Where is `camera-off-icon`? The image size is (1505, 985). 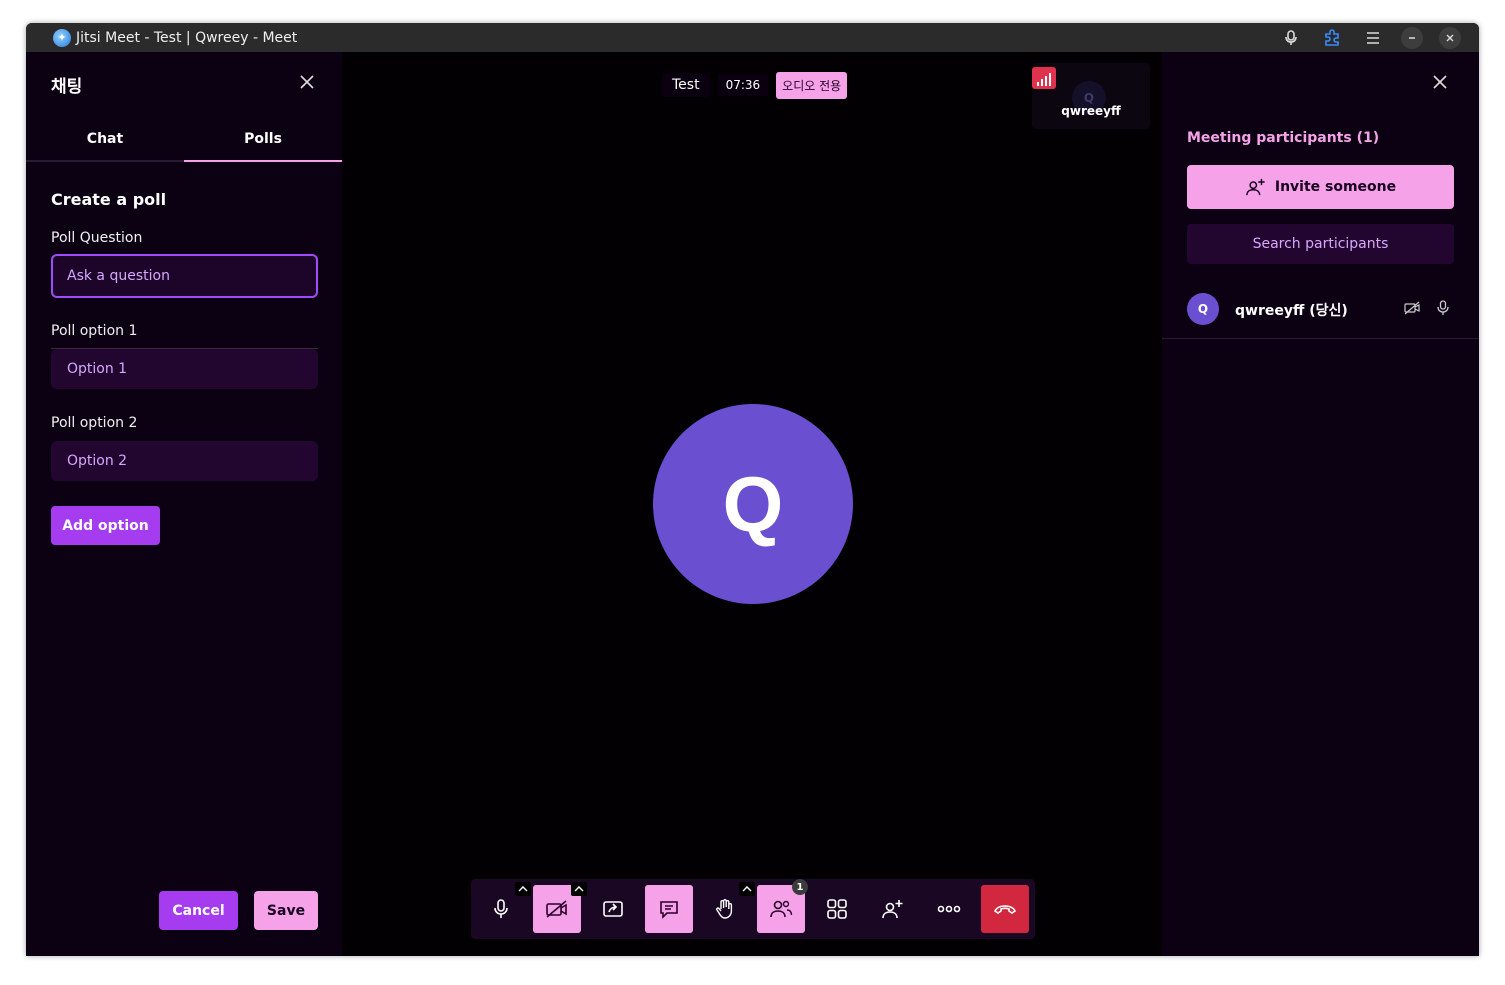 camera-off-icon is located at coordinates (556, 909).